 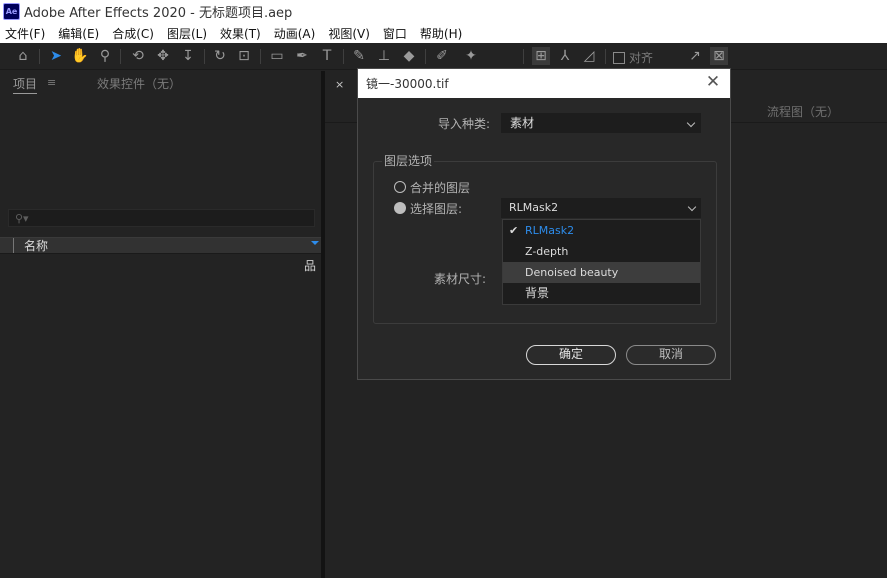 I want to click on layer-option-rlmask2: ✔ RLMask2, so click(x=601, y=230).